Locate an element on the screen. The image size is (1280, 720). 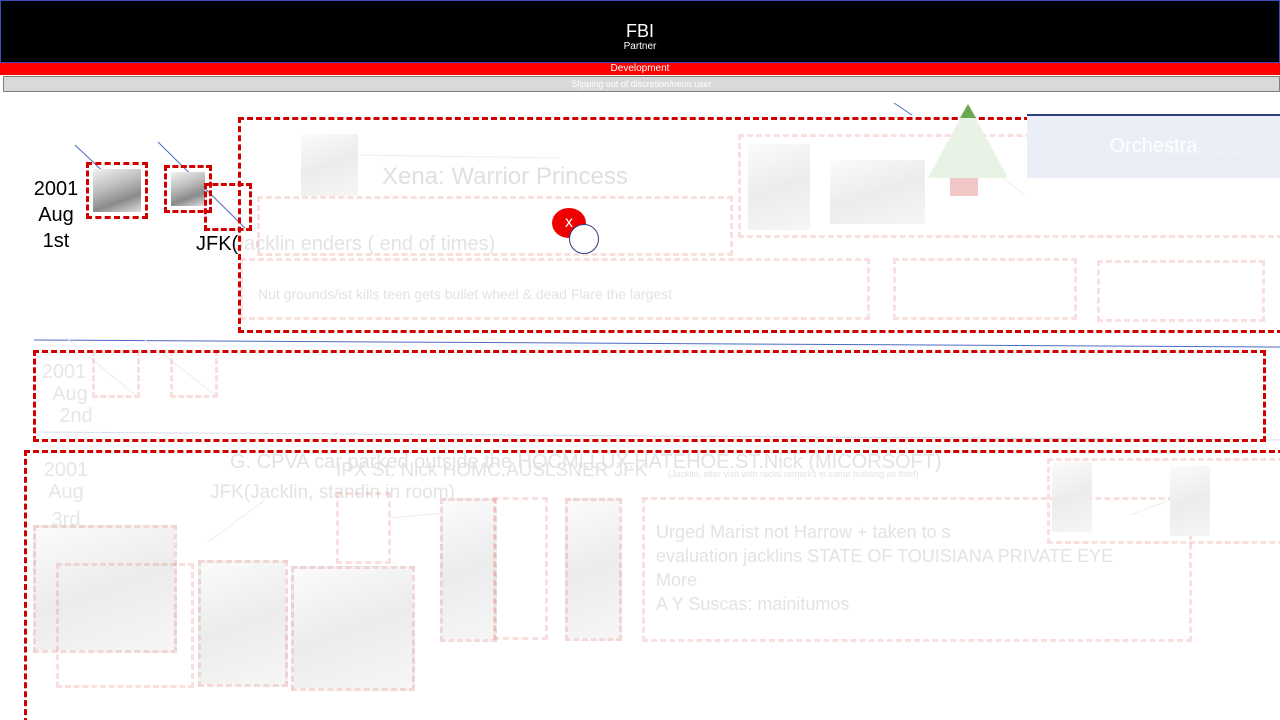
title-bar: FBI Partner is located at coordinates (640, 31).